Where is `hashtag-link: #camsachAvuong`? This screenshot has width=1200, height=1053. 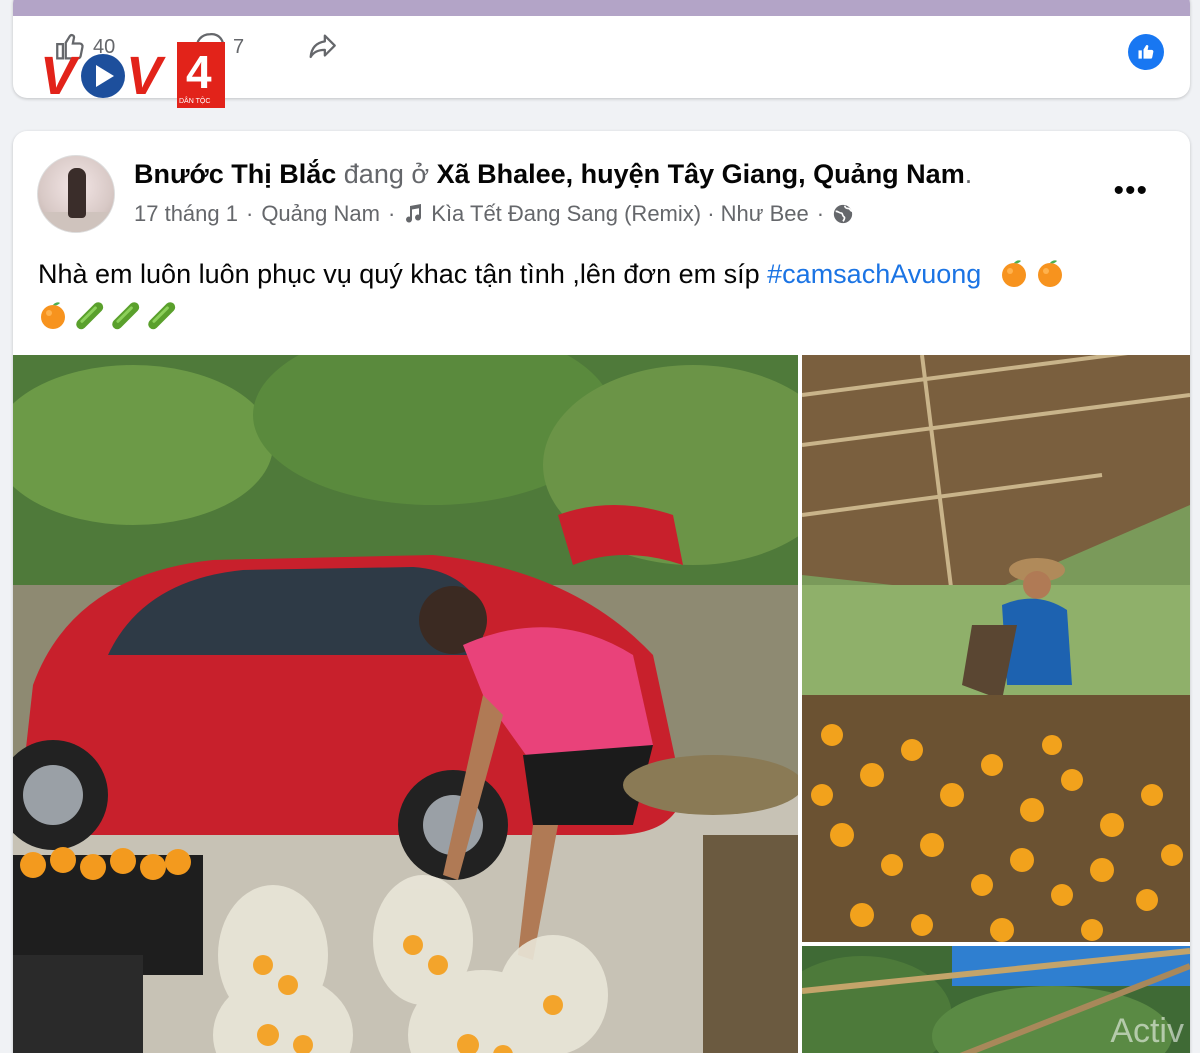
hashtag-link: #camsachAvuong is located at coordinates (874, 274).